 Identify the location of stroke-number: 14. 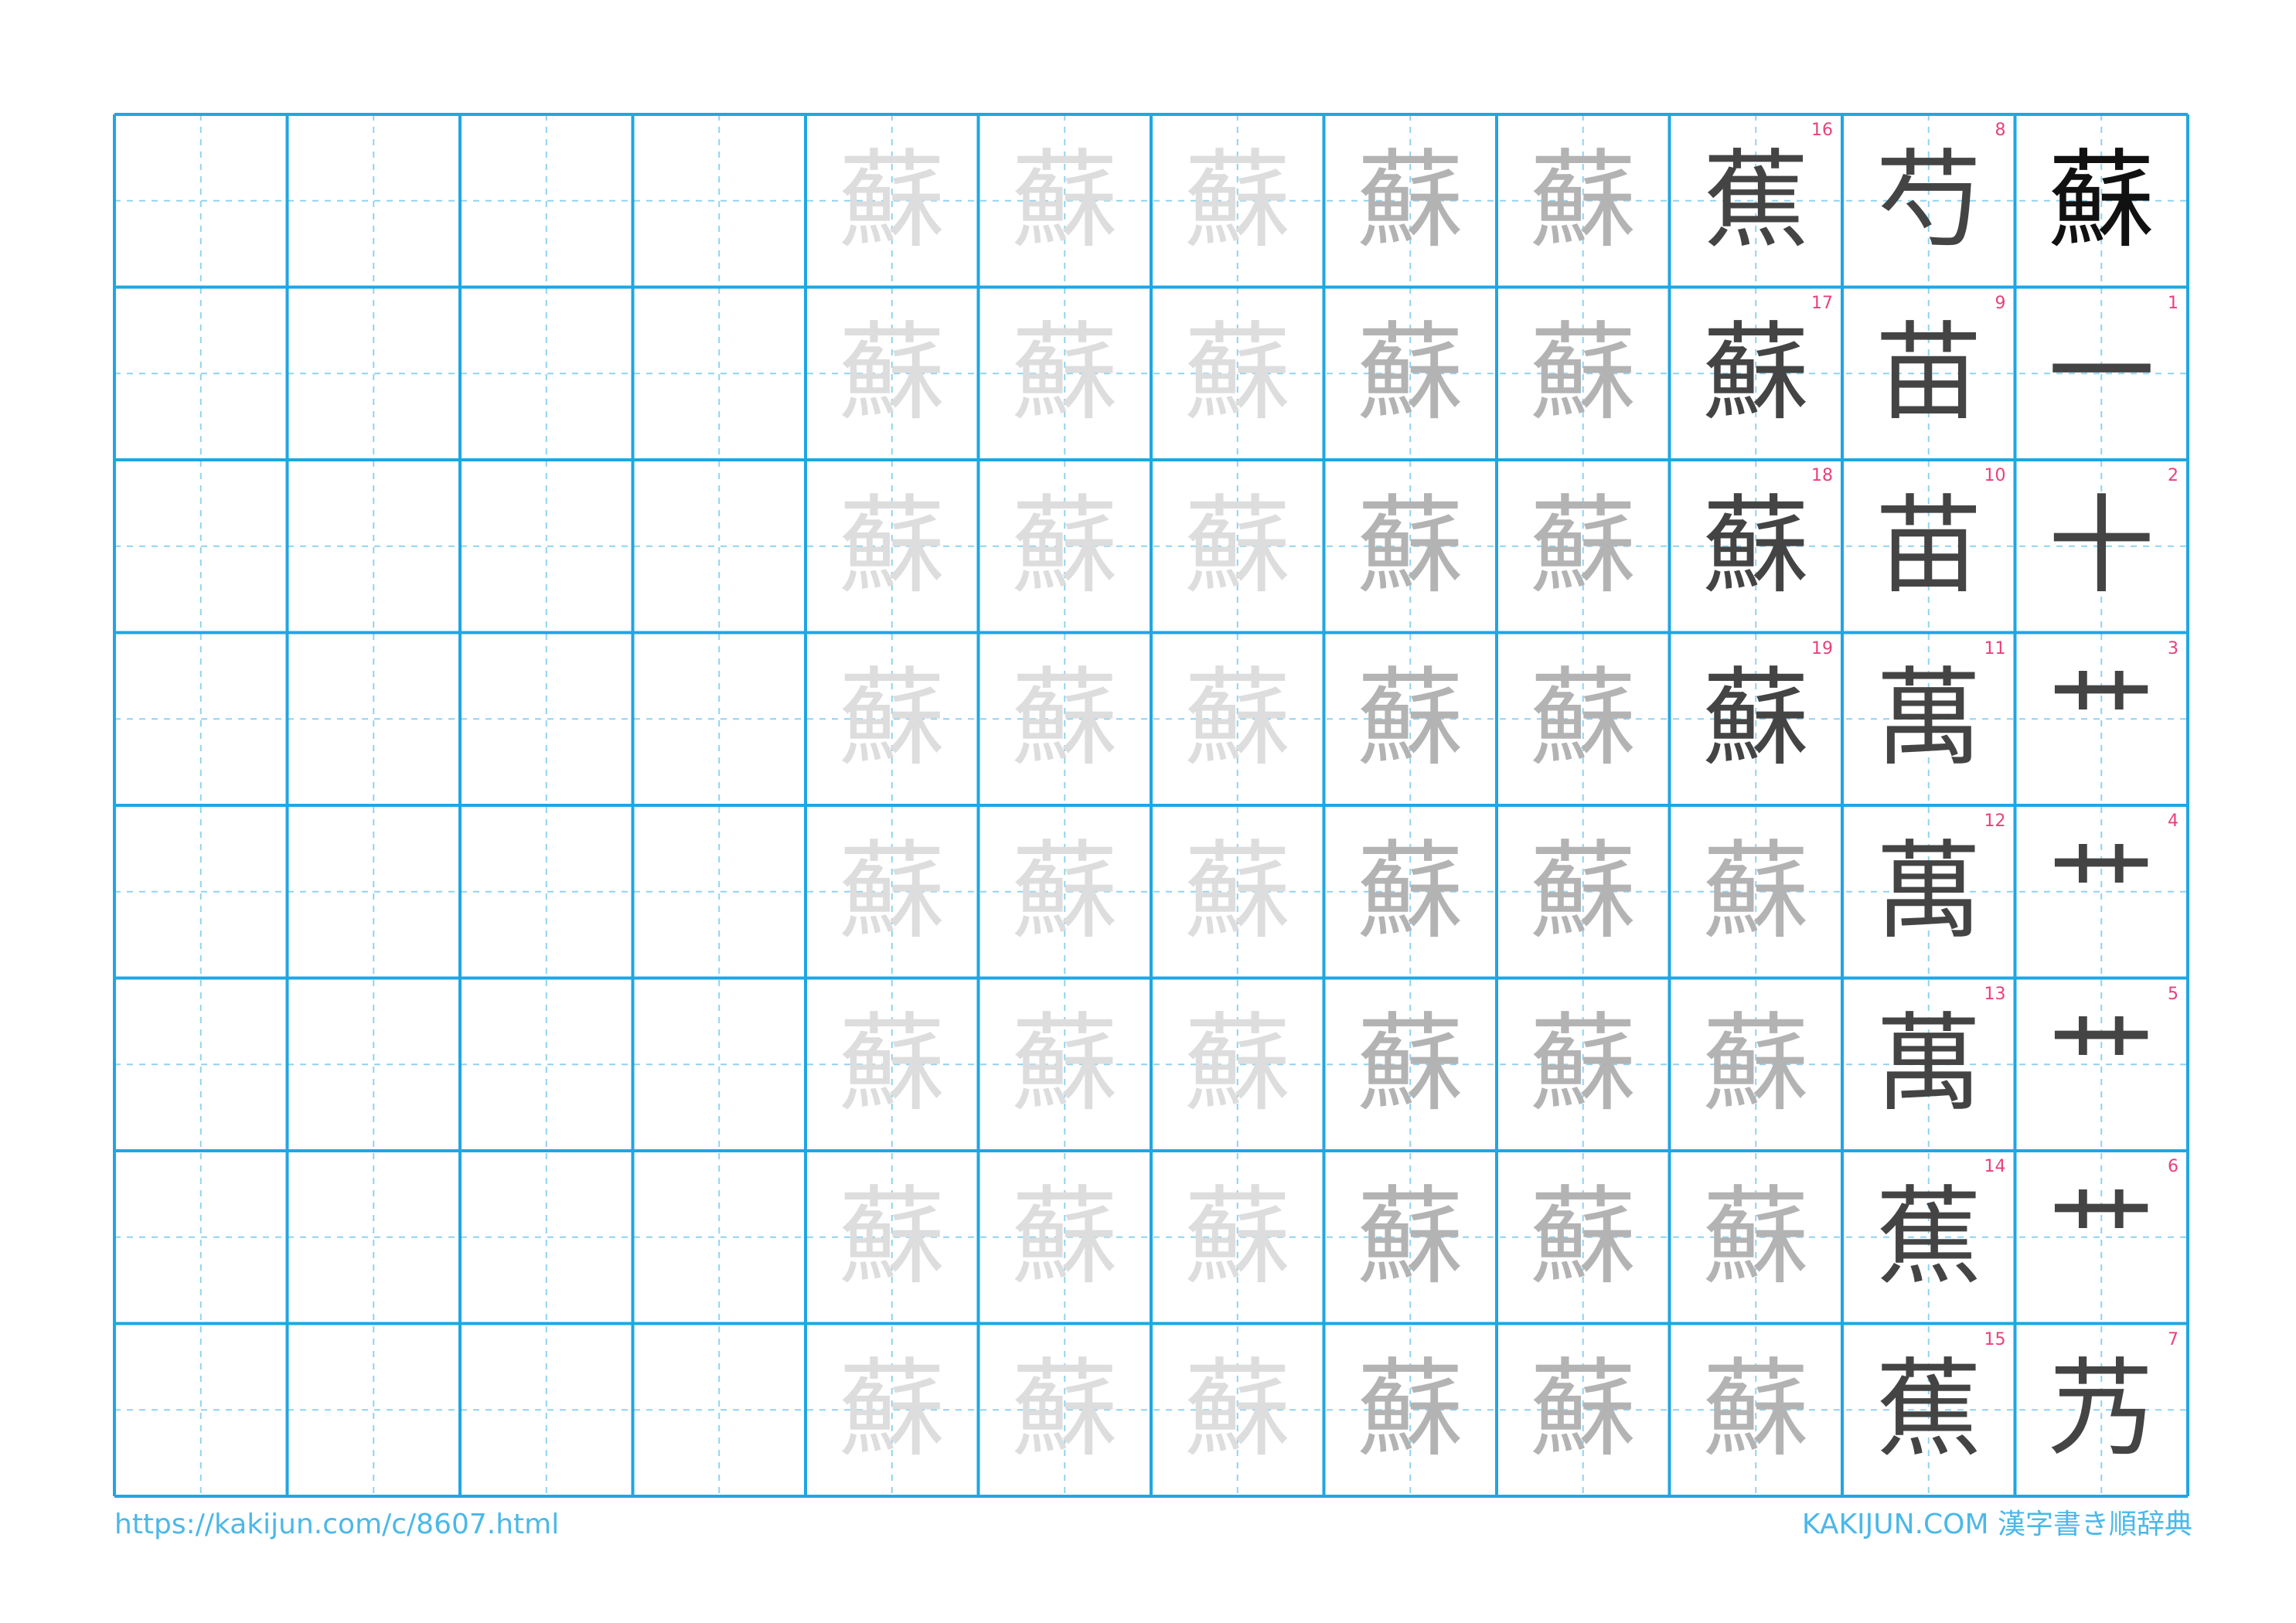
(1995, 1166).